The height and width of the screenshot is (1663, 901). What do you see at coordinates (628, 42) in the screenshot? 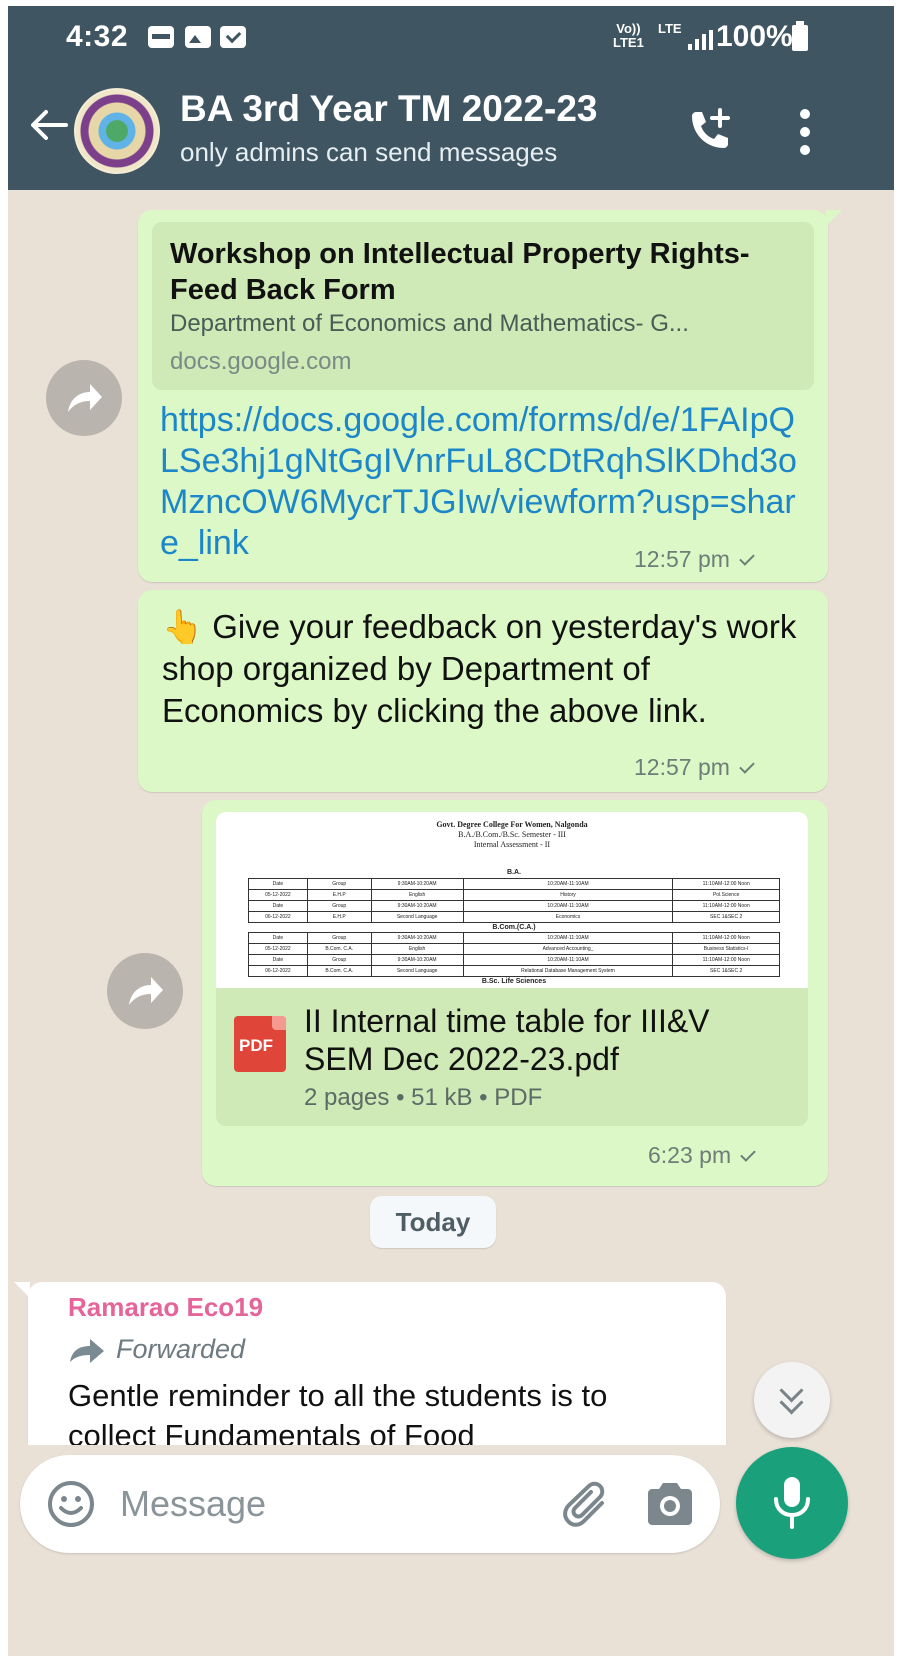
I see `lte1-label: LTE1` at bounding box center [628, 42].